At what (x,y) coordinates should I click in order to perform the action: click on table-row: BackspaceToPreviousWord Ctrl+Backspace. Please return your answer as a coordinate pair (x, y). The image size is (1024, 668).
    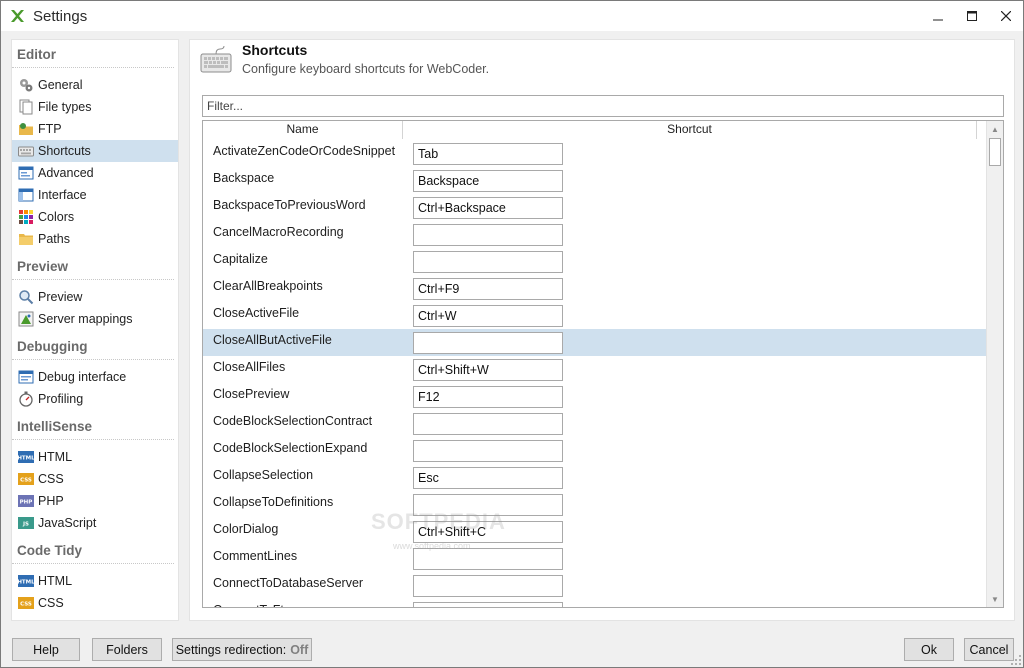
    Looking at the image, I should click on (595, 207).